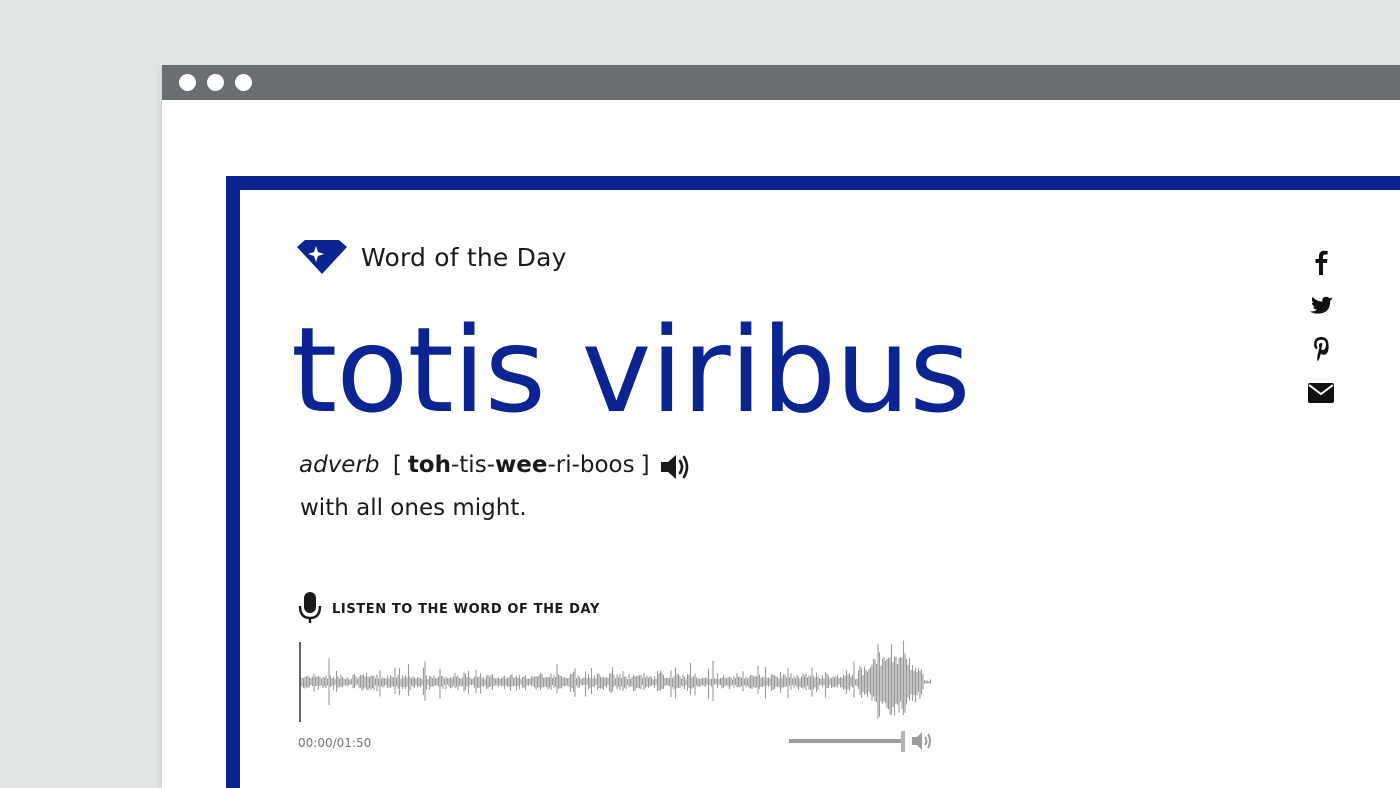  I want to click on audio-waveform, so click(618, 682).